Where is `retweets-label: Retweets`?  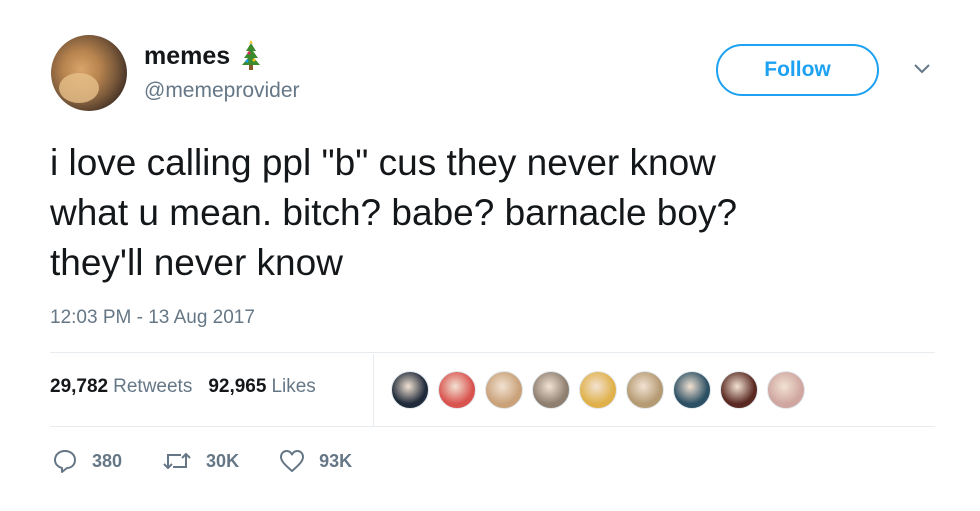 retweets-label: Retweets is located at coordinates (153, 386).